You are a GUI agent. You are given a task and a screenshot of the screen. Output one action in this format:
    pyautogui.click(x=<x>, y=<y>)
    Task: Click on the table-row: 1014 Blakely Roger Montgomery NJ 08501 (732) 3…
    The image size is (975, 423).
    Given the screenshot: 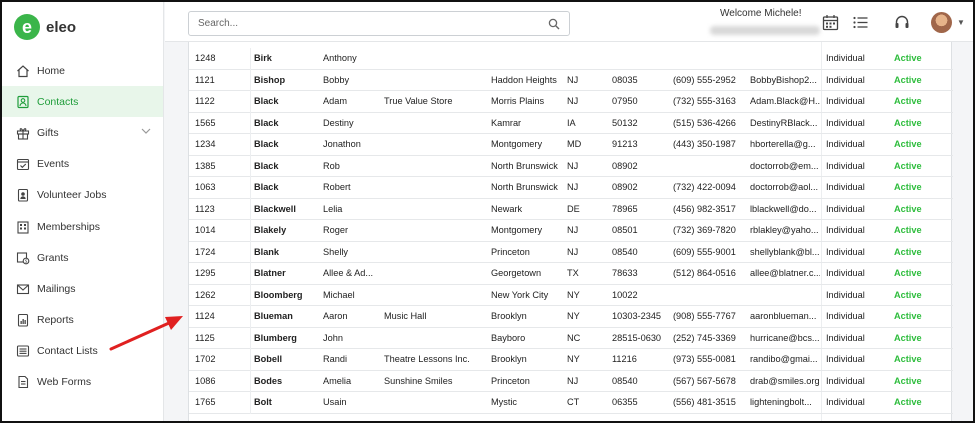 What is the action you would take?
    pyautogui.click(x=571, y=231)
    